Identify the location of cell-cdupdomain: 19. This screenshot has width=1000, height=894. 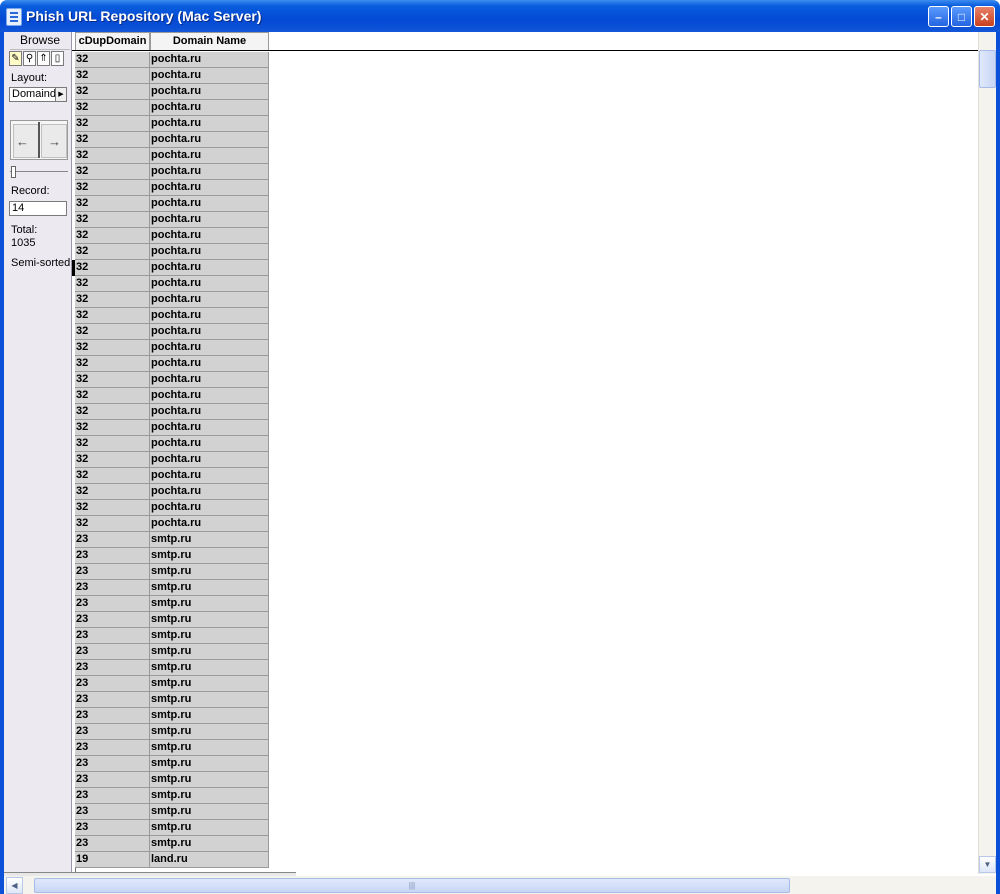
(112, 860).